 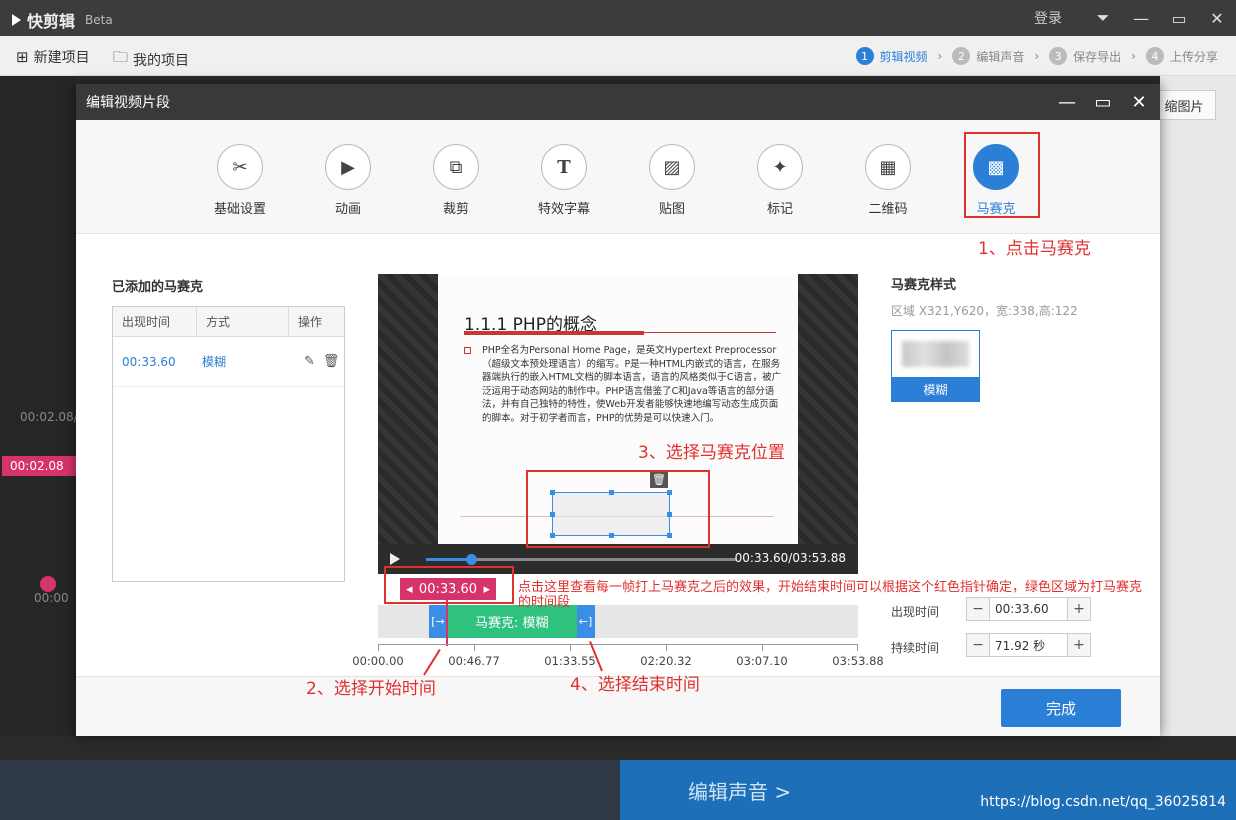 I want to click on timeline-ruler, so click(x=618, y=648).